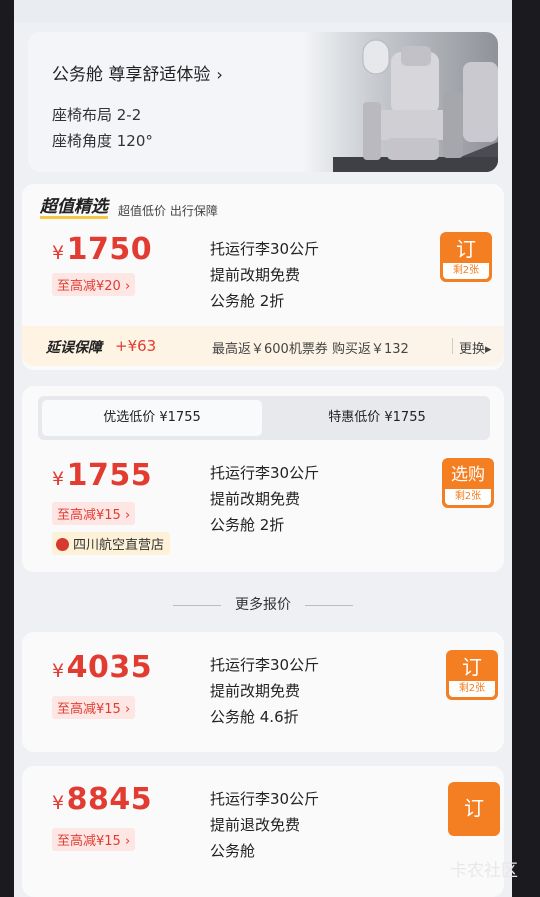  What do you see at coordinates (62, 544) in the screenshot?
I see `airline-logo-icon` at bounding box center [62, 544].